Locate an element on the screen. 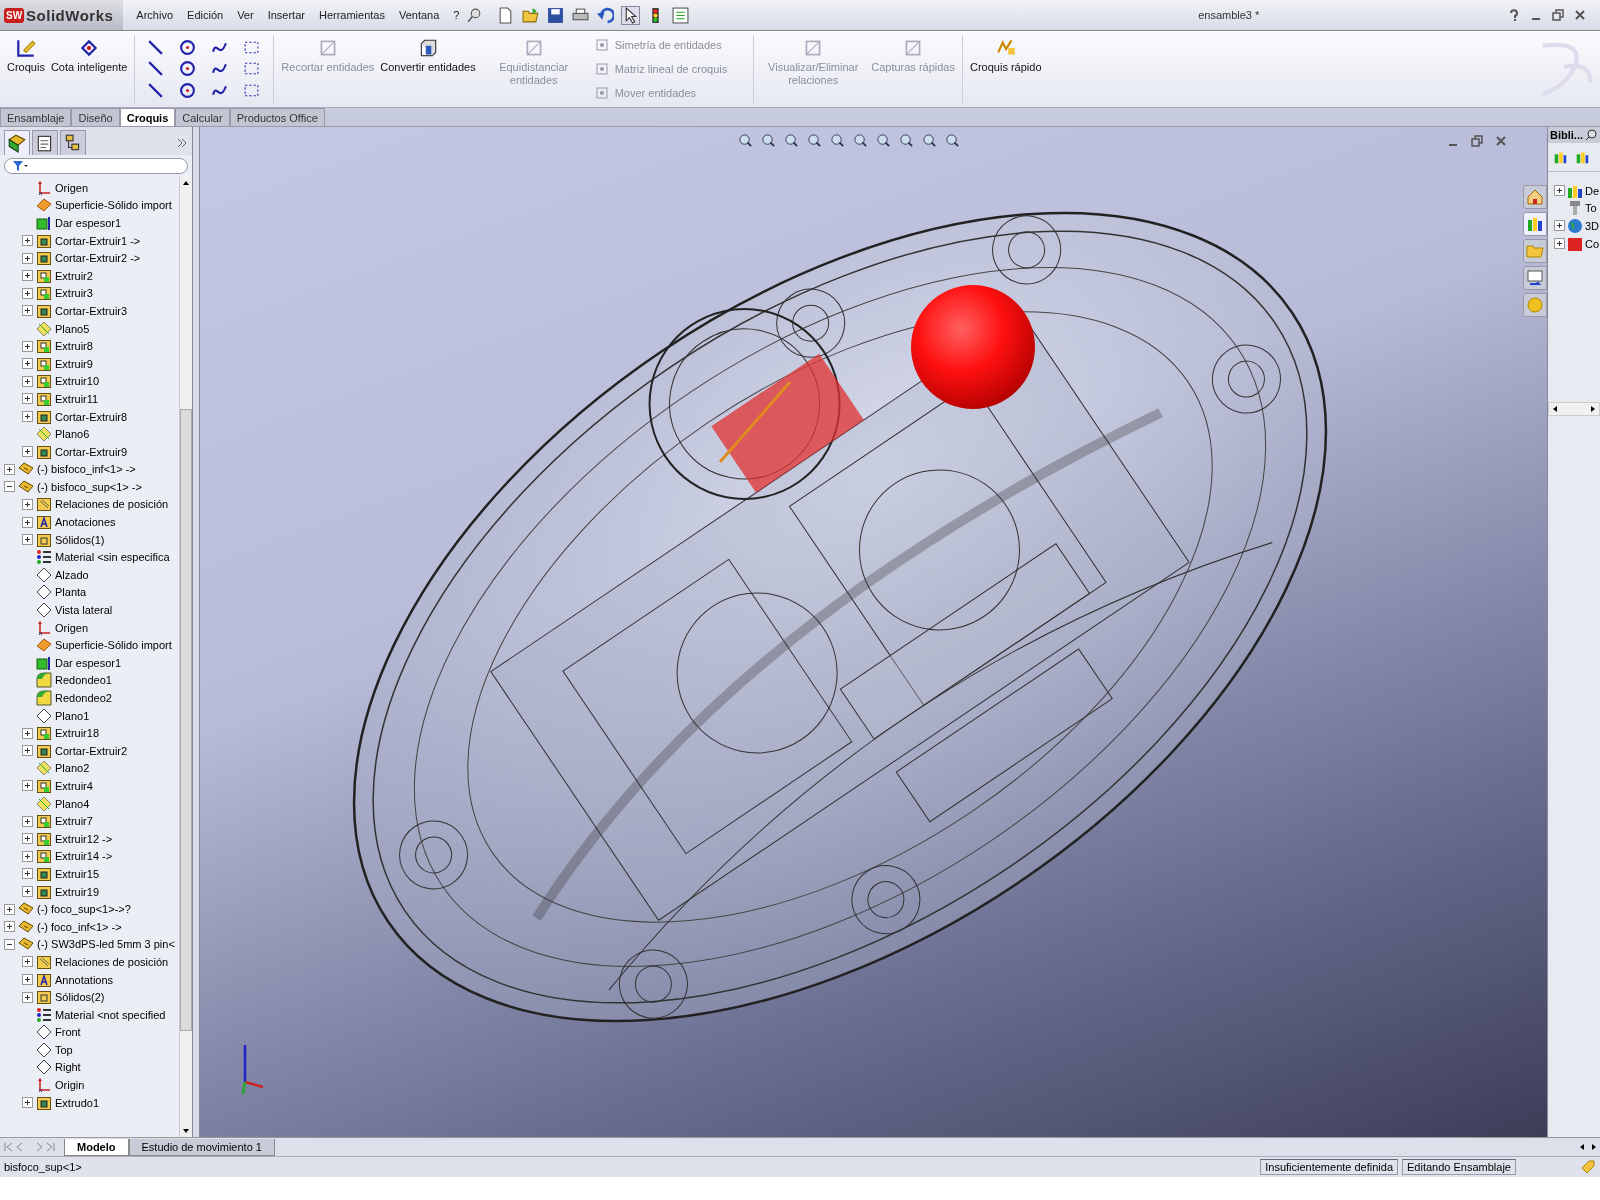  configuration-tab-icon is located at coordinates (73, 142).